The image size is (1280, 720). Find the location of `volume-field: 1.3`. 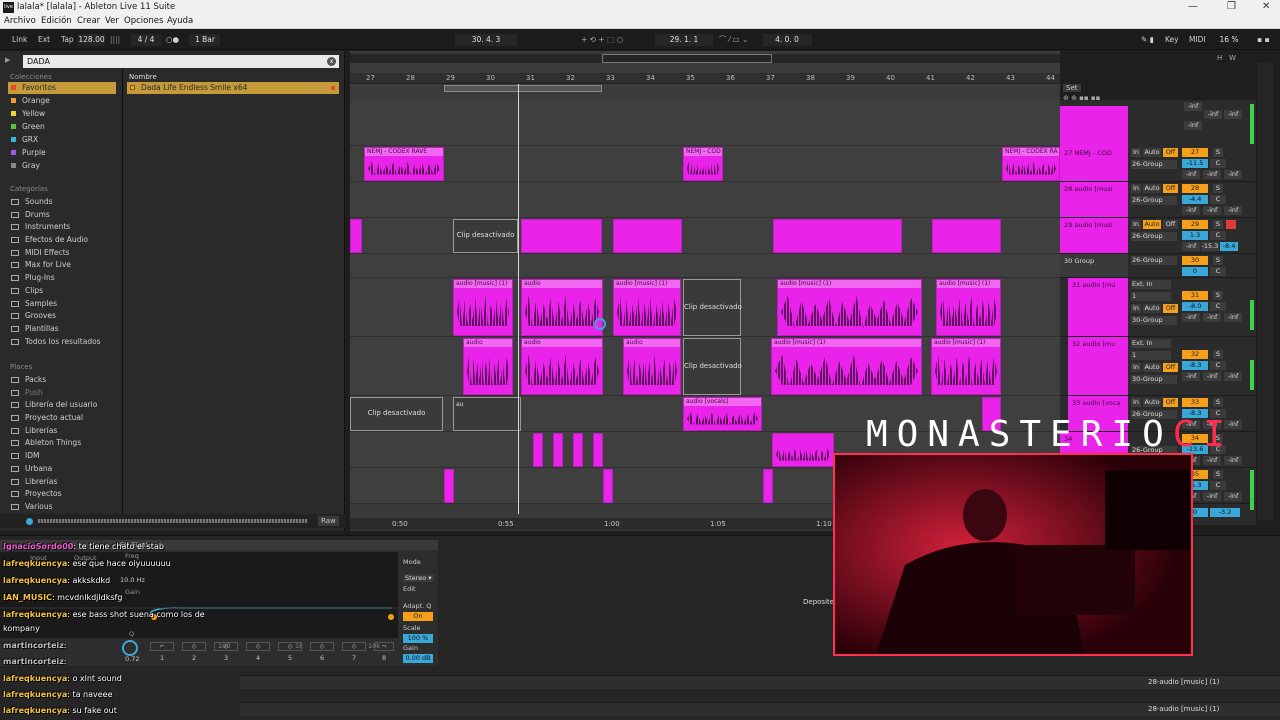

volume-field: 1.3 is located at coordinates (1195, 235).